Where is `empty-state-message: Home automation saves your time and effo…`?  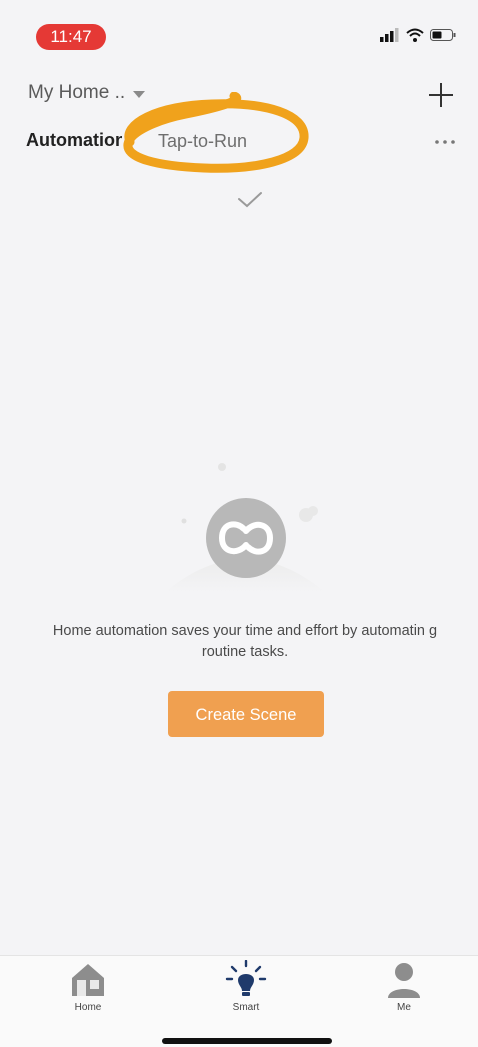
empty-state-message: Home automation saves your time and effo… is located at coordinates (245, 641).